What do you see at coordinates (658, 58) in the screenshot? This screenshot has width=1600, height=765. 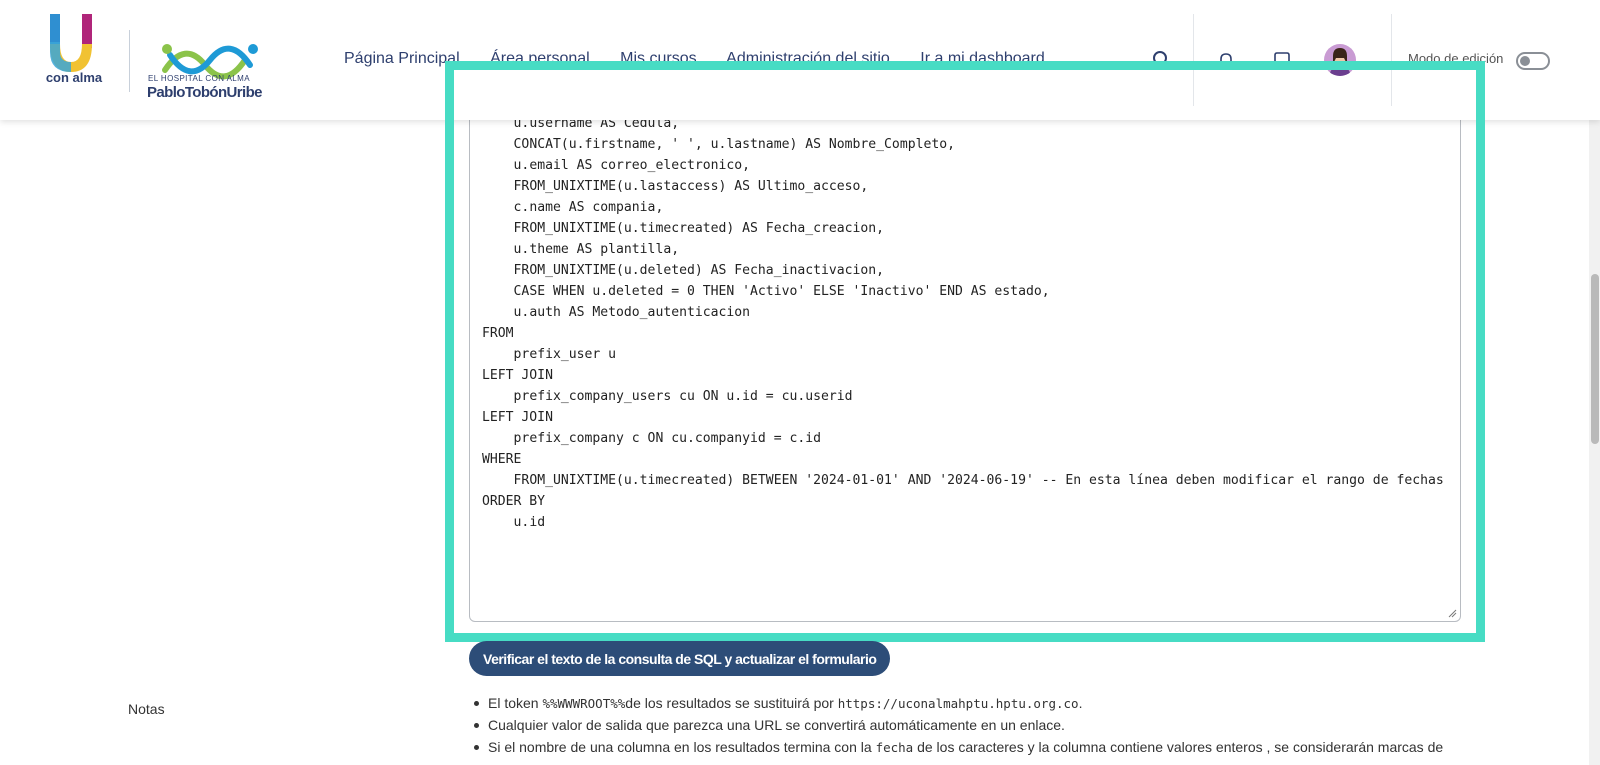 I see `nav-my-courses: Mis cursos` at bounding box center [658, 58].